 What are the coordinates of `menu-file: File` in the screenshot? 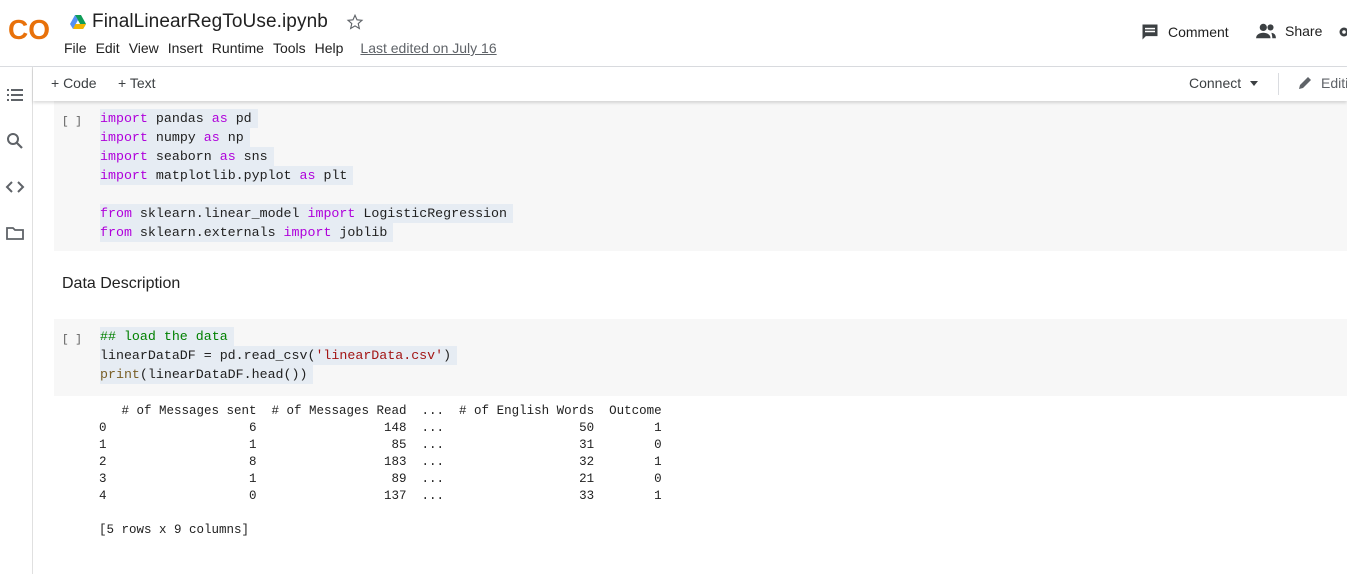 It's located at (79, 48).